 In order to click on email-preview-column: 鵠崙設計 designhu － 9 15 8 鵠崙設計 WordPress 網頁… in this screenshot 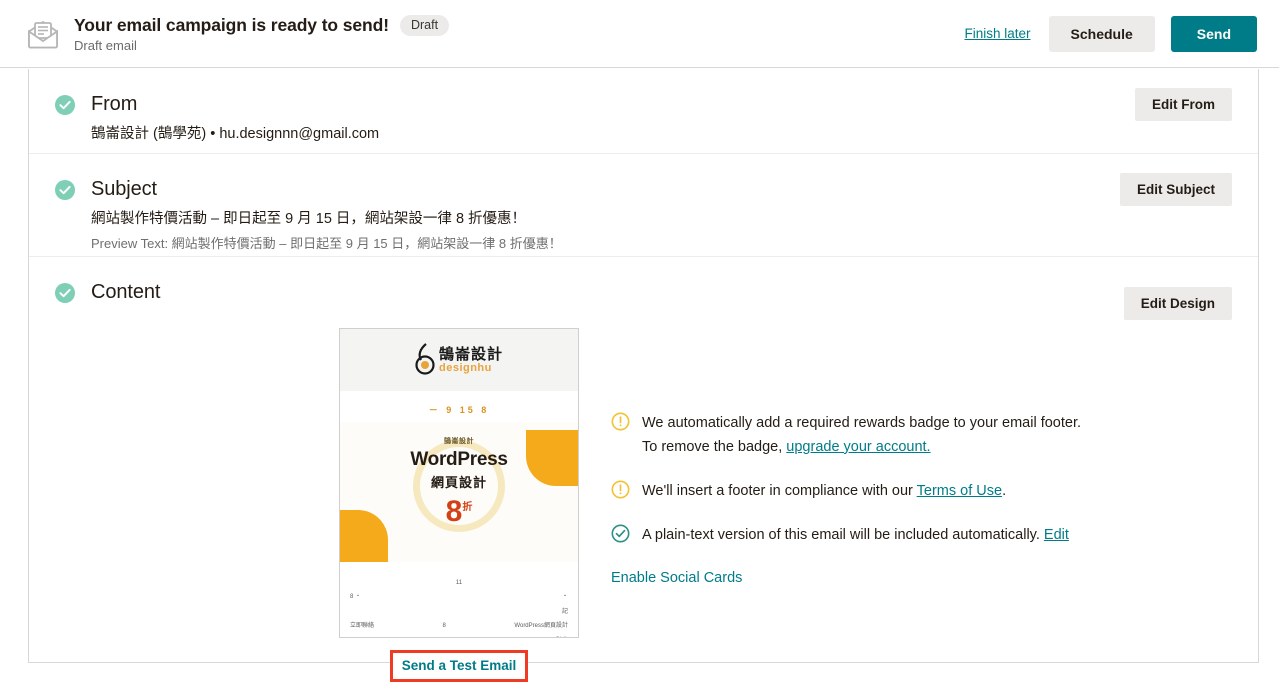, I will do `click(459, 505)`.